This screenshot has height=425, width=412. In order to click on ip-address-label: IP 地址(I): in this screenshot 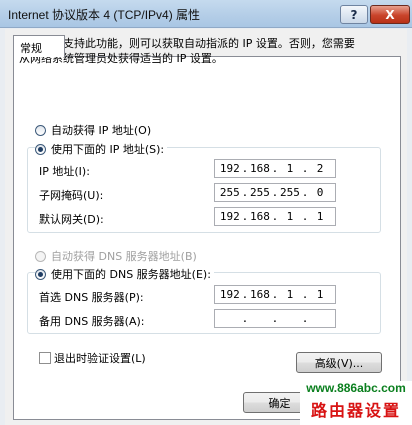, I will do `click(64, 171)`.